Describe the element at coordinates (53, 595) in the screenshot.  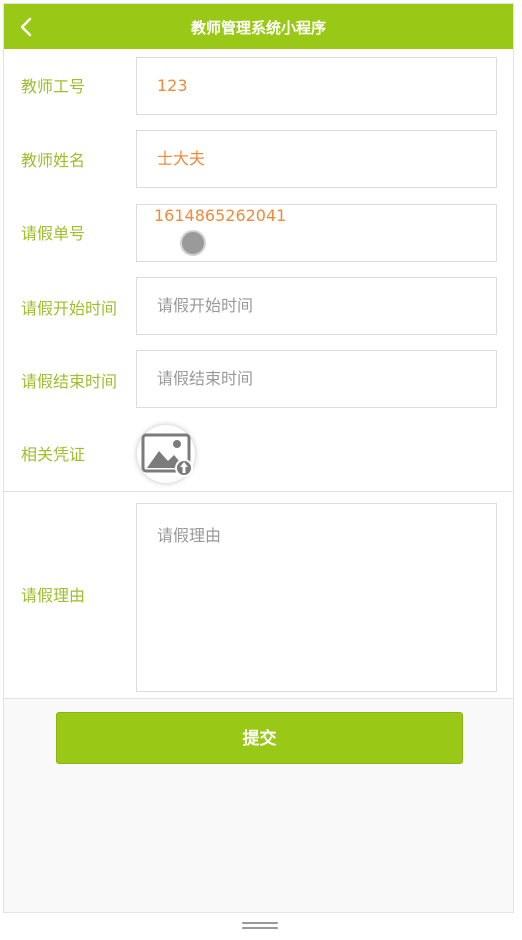
I see `reason-label: 请假理由` at that location.